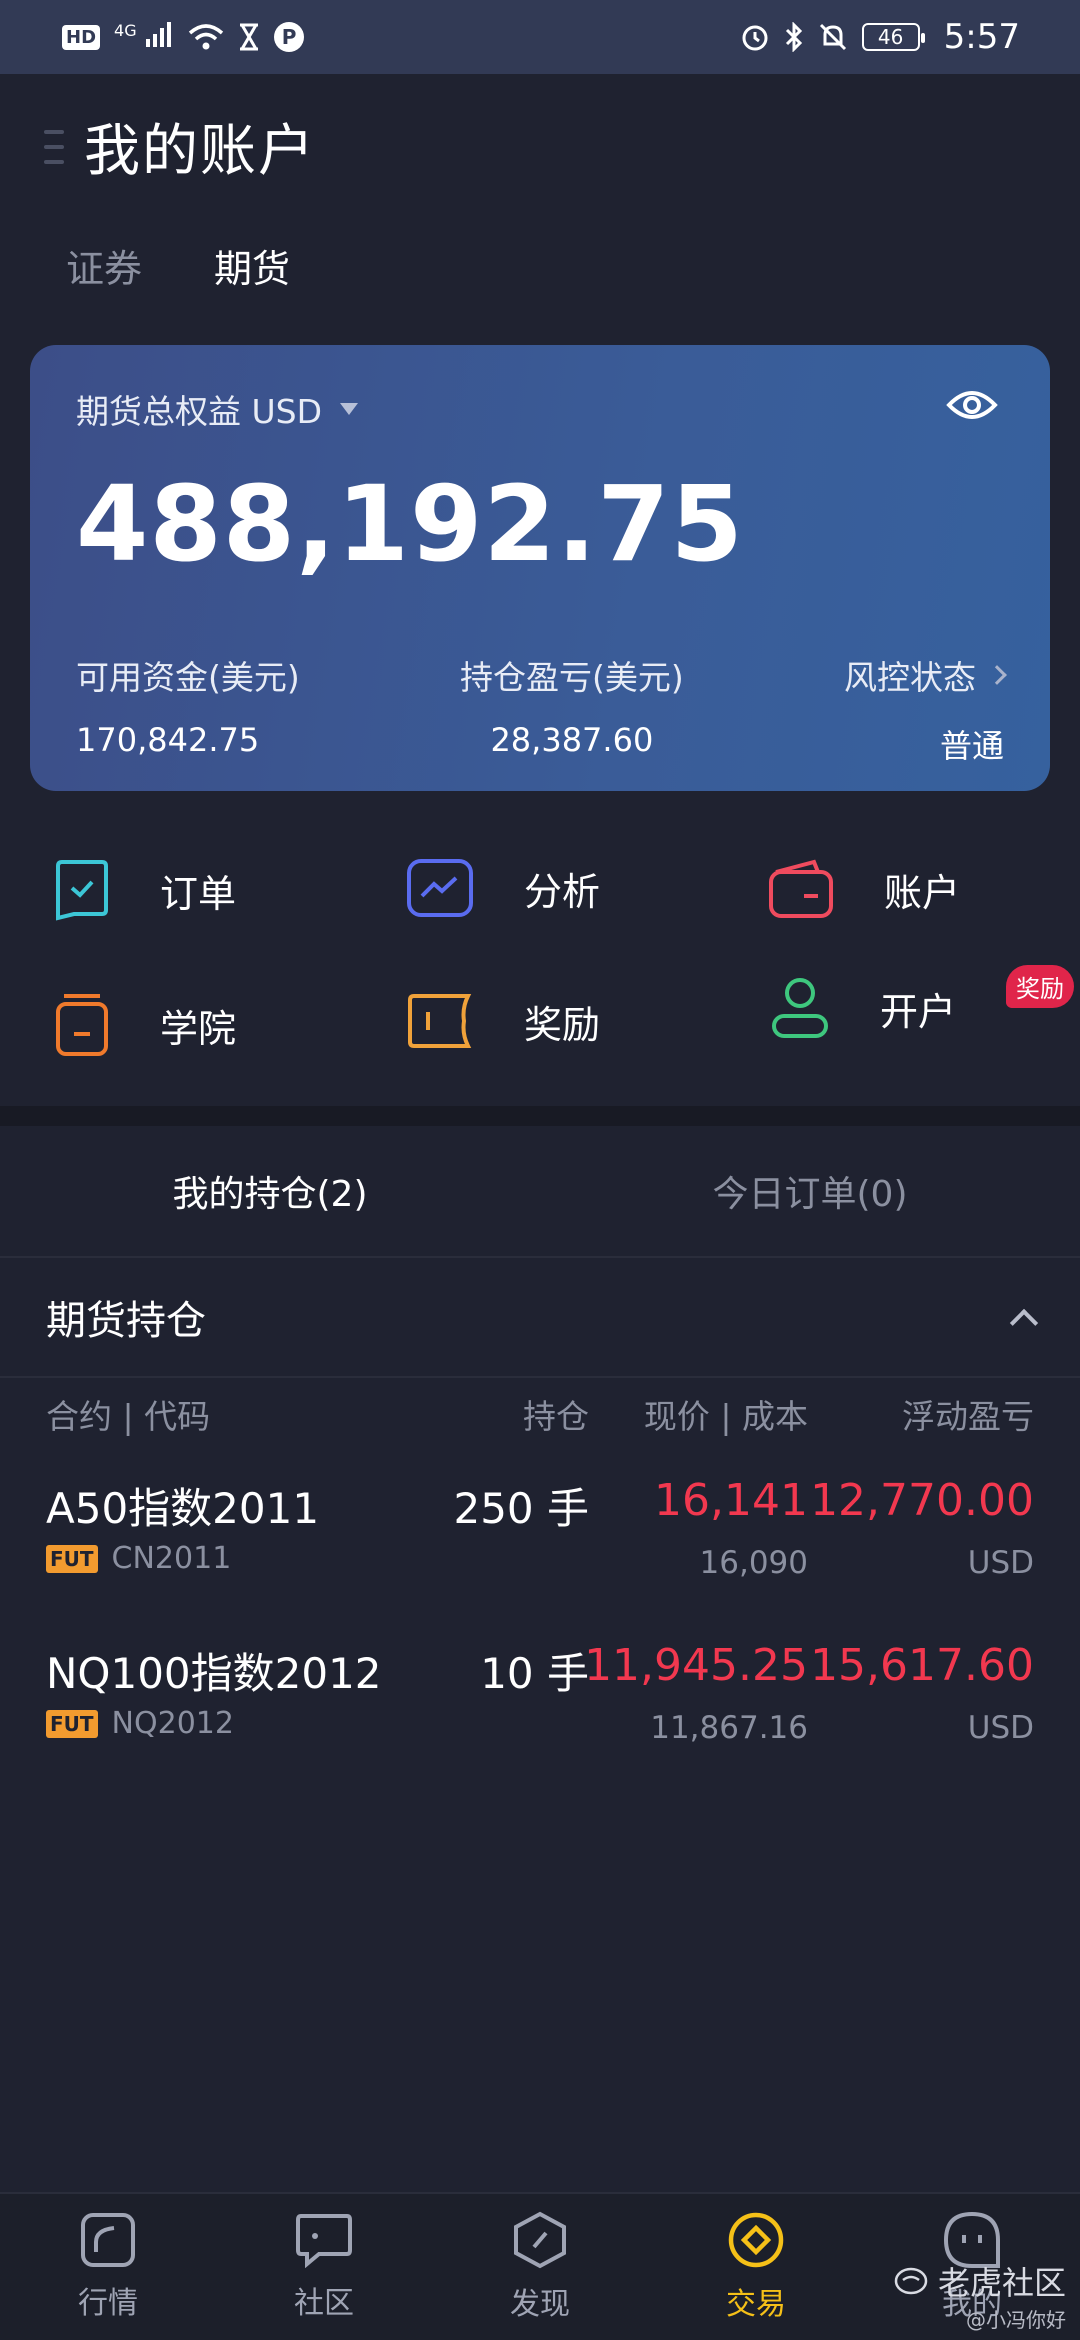 This screenshot has width=1080, height=2340. What do you see at coordinates (997, 675) in the screenshot?
I see `chevron-right-icon` at bounding box center [997, 675].